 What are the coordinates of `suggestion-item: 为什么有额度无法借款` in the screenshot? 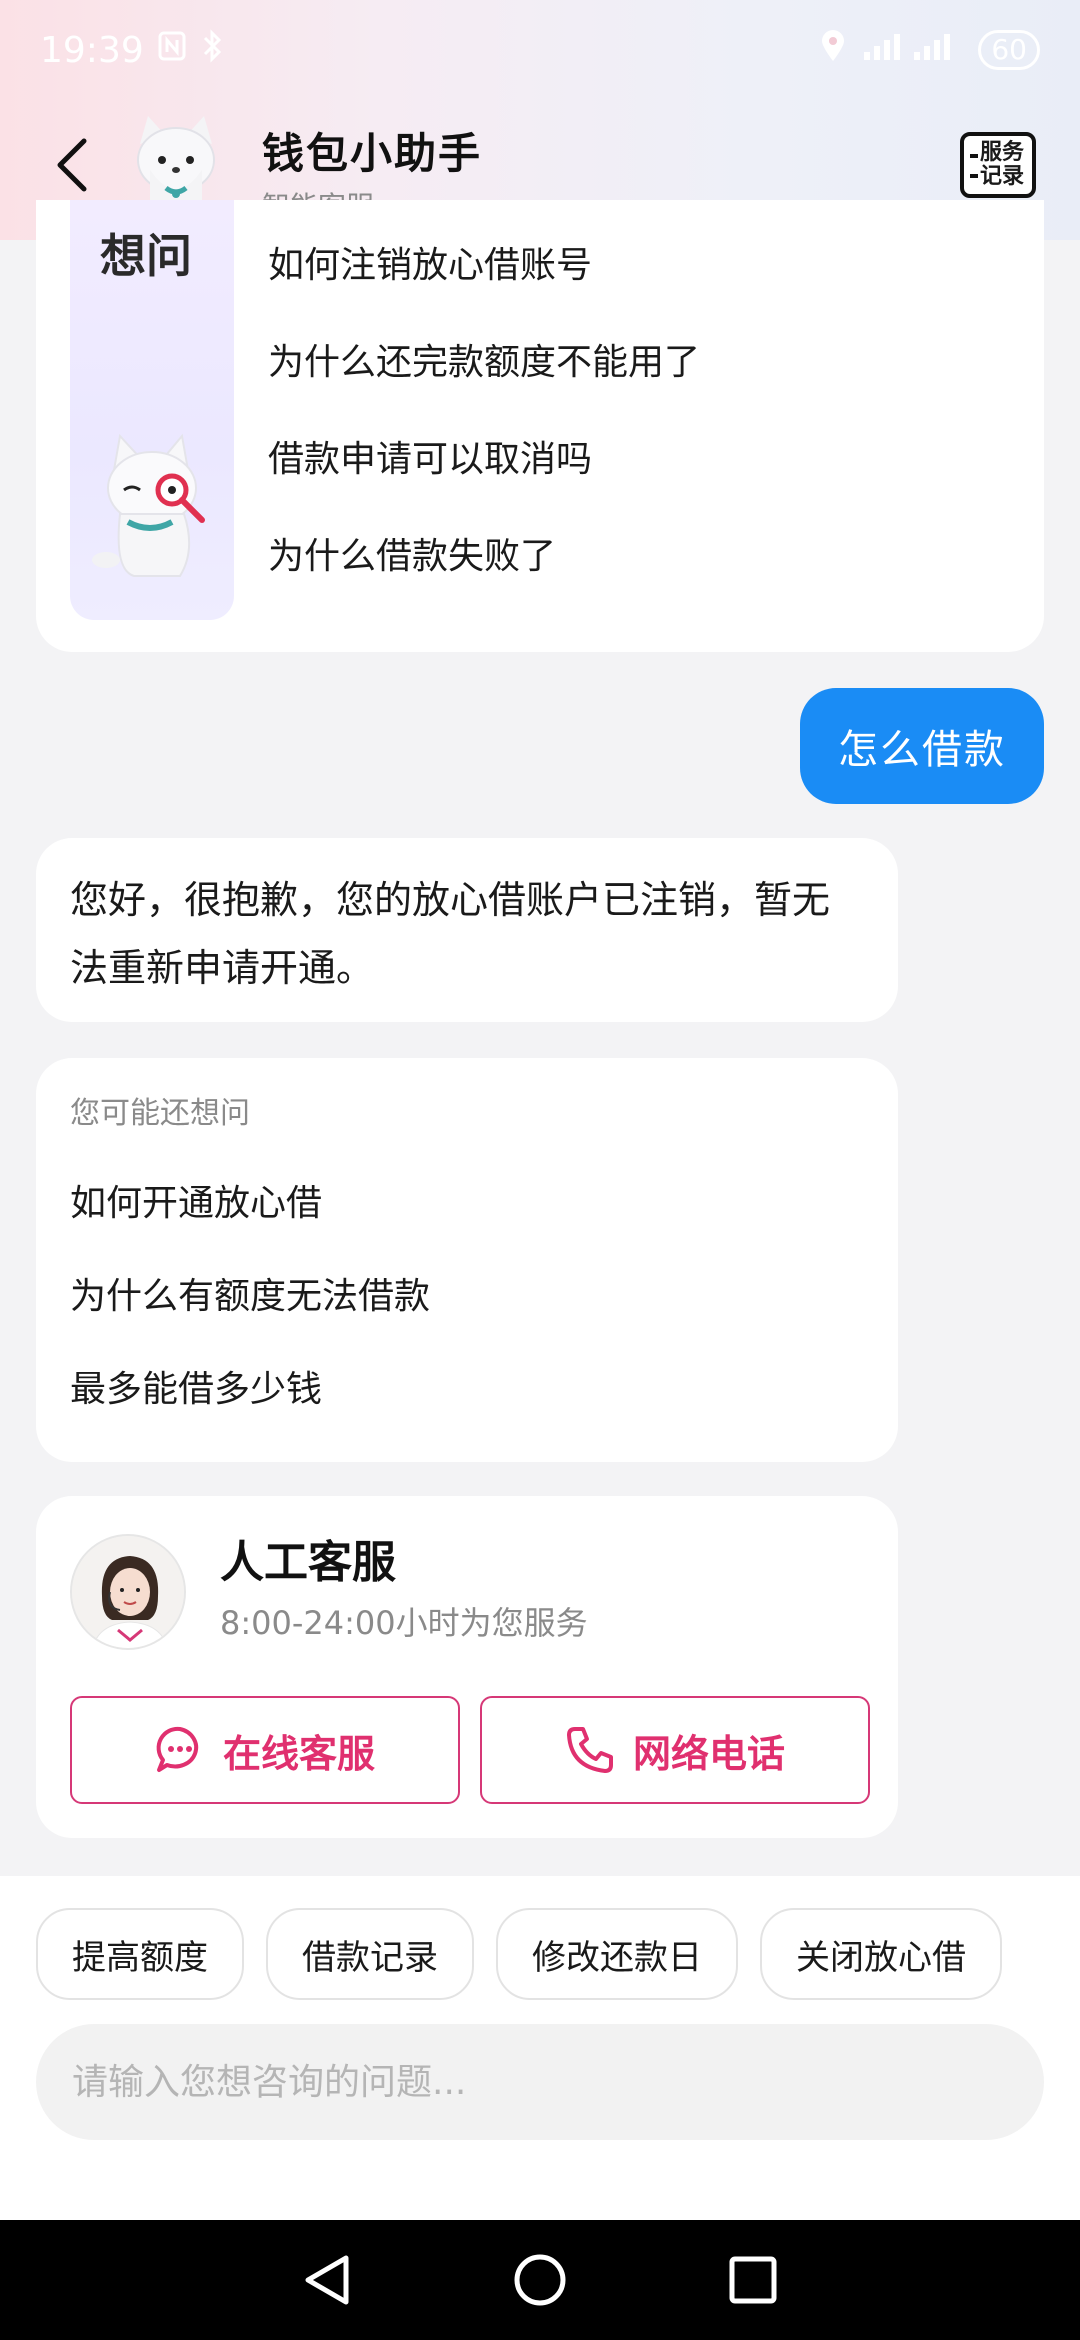 It's located at (467, 1293).